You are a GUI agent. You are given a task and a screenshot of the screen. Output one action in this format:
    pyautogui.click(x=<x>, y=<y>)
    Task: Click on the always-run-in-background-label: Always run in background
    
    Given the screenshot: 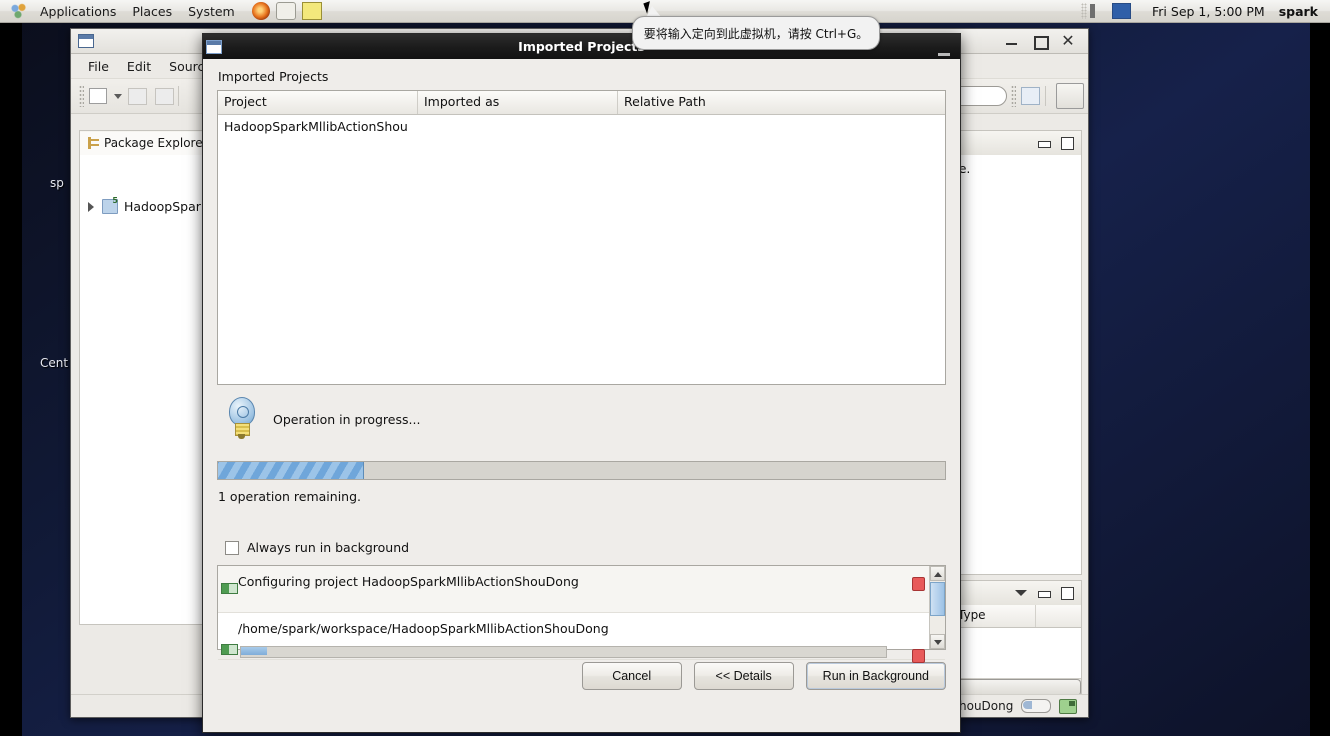 What is the action you would take?
    pyautogui.click(x=328, y=547)
    